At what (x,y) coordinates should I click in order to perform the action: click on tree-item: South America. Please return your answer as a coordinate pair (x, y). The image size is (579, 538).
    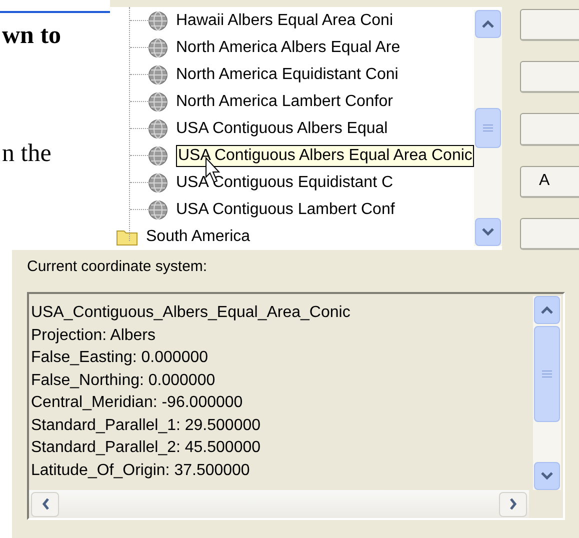
    Looking at the image, I should click on (198, 236).